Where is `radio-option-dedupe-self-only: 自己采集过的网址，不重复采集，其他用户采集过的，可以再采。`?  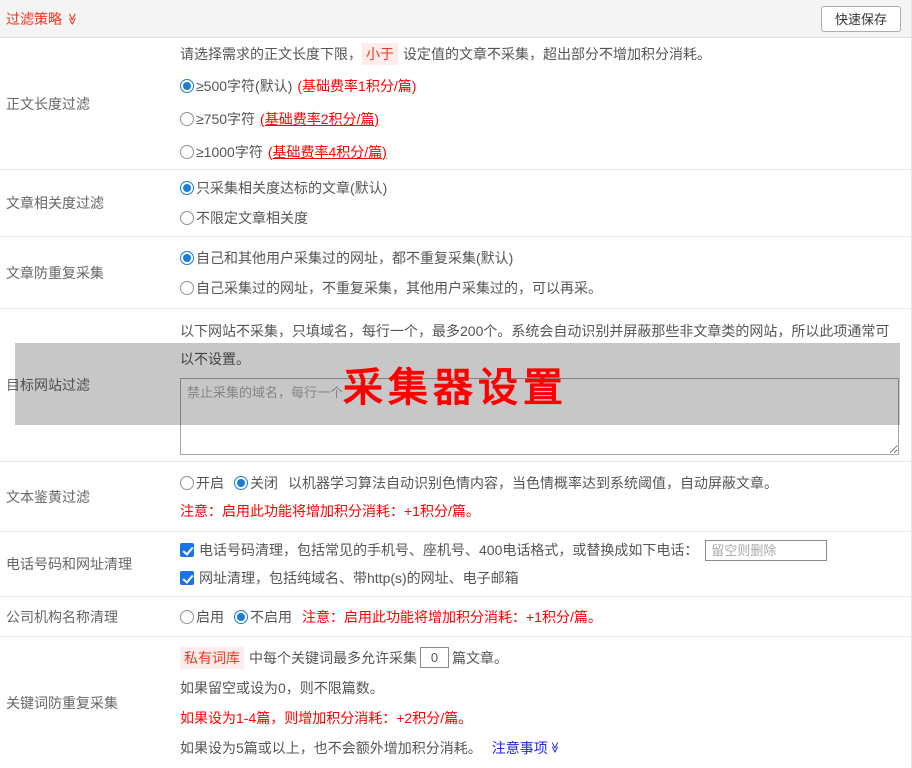 radio-option-dedupe-self-only: 自己采集过的网址，不重复采集，其他用户采集过的，可以再采。 is located at coordinates (391, 288).